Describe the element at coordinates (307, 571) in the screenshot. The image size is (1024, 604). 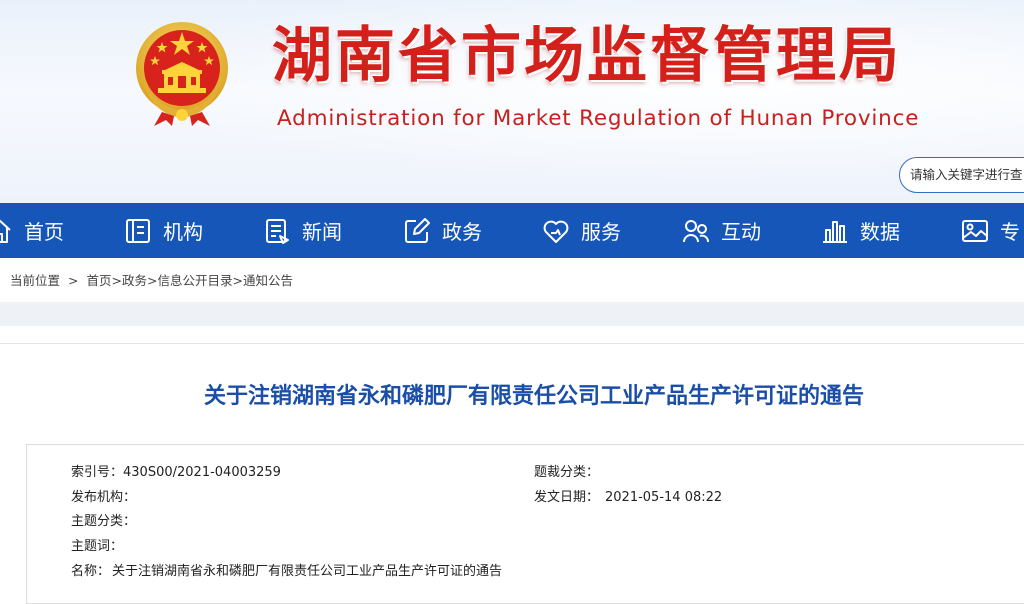
I see `meta-value: 关于注销湖南省永和磷肥厂有限责任公司工业产品生产许可证的通告` at that location.